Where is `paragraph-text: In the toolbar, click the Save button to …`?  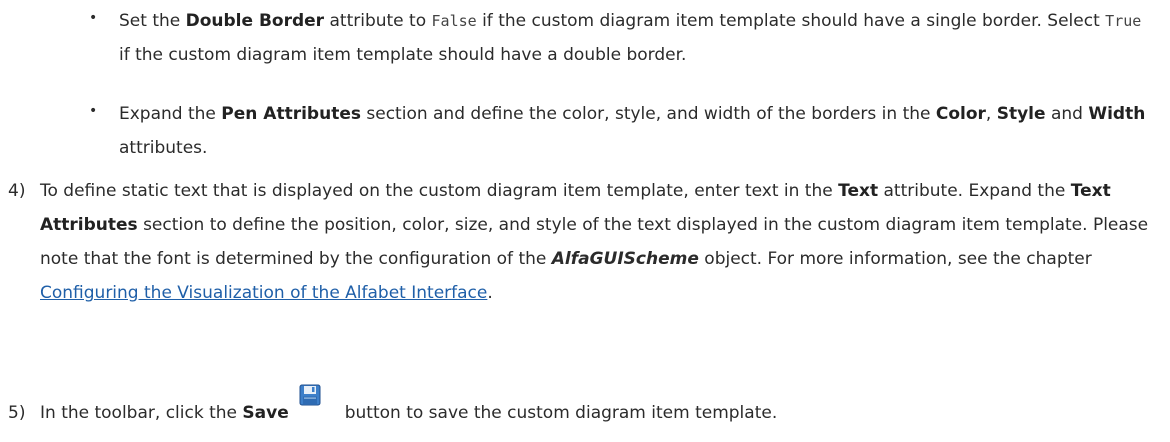 paragraph-text: In the toolbar, click the Save button to … is located at coordinates (595, 407).